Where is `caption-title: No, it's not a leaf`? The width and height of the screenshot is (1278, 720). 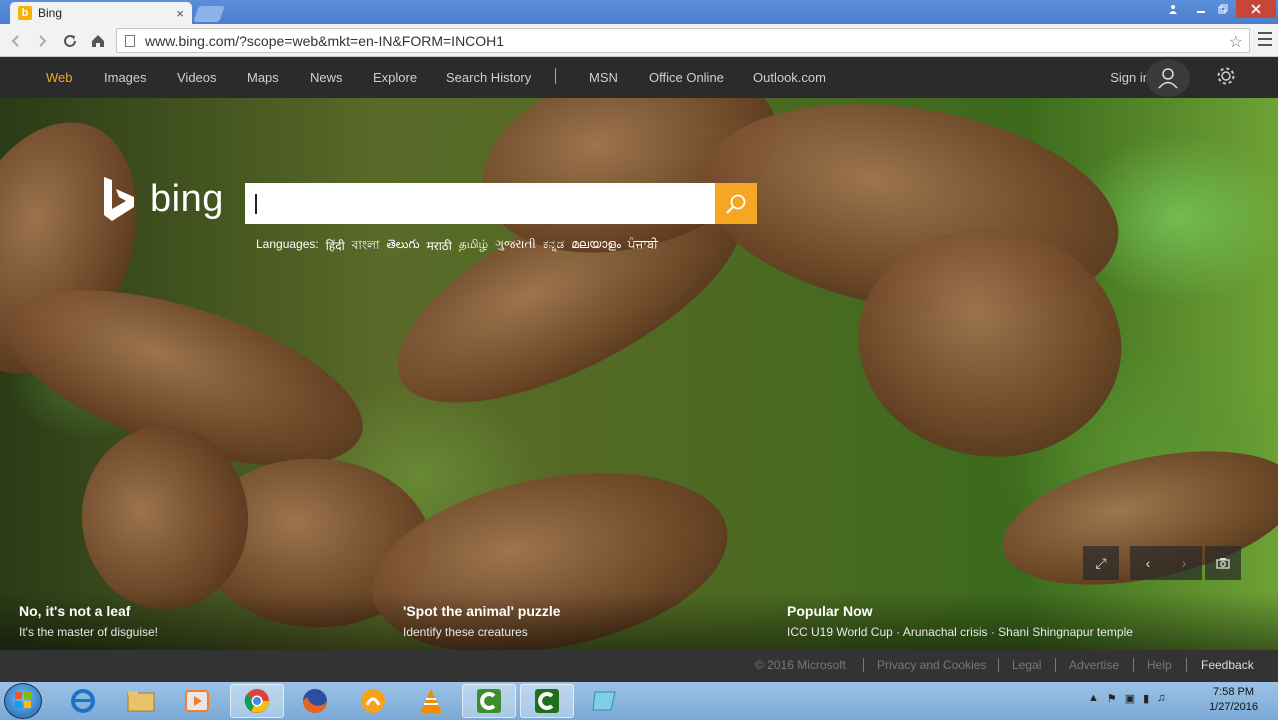 caption-title: No, it's not a leaf is located at coordinates (88, 611).